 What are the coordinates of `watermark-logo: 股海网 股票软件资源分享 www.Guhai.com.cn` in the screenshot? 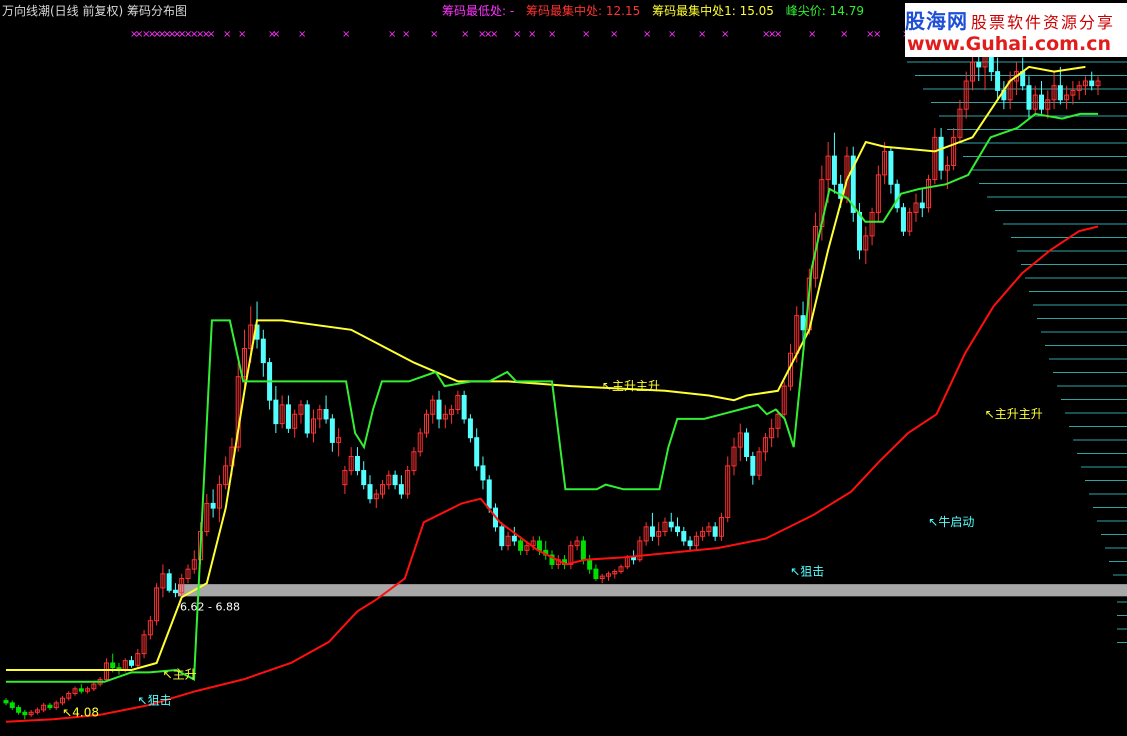 It's located at (1016, 30).